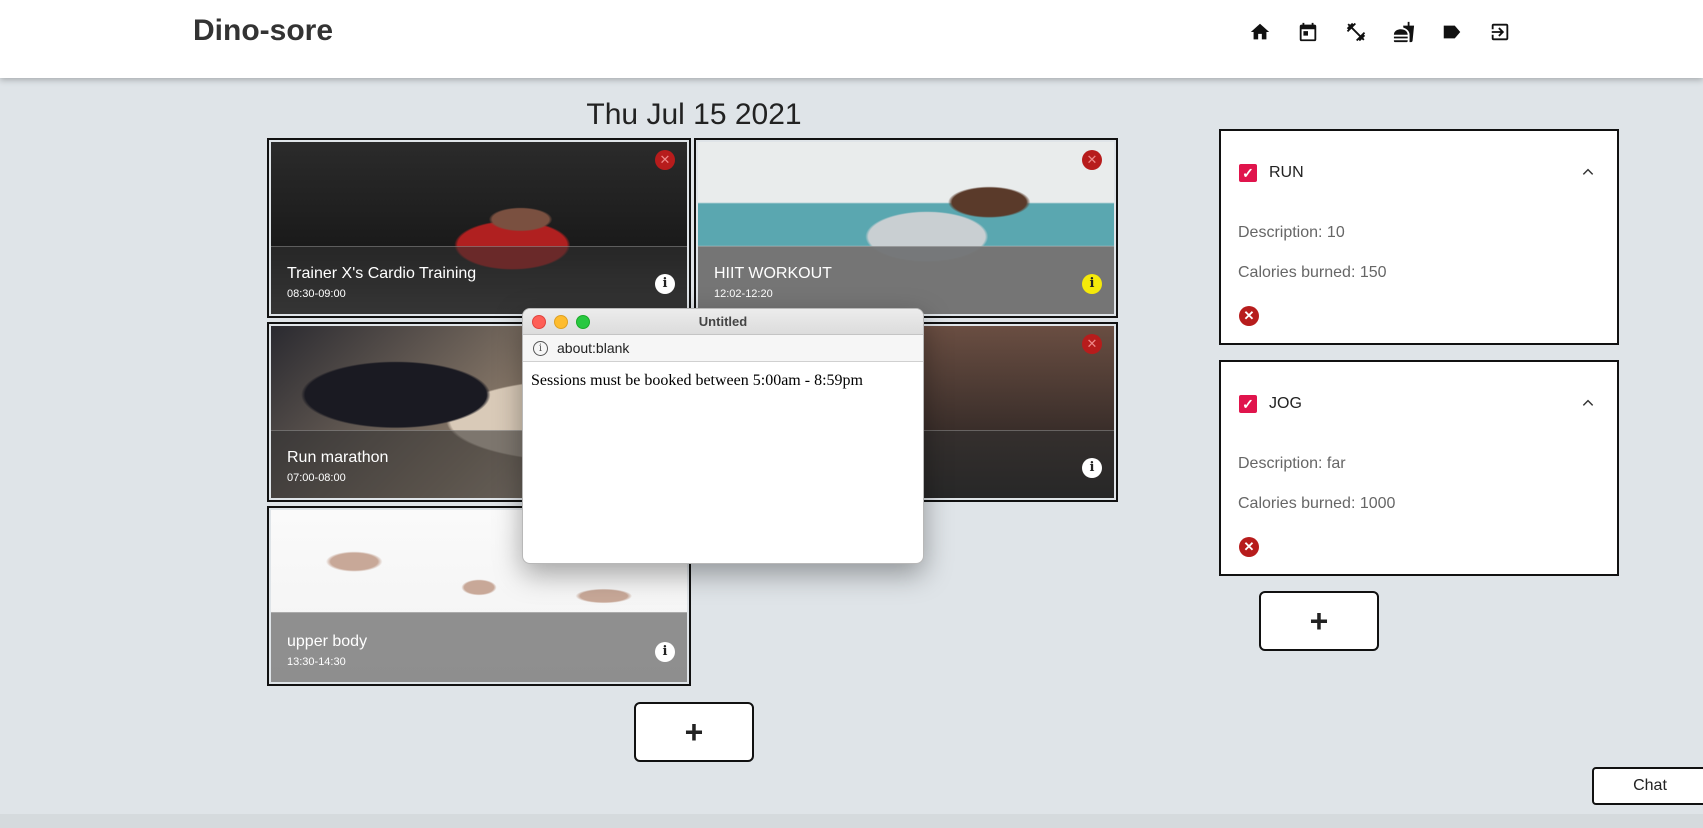  What do you see at coordinates (1292, 463) in the screenshot?
I see `activity-description: Description: far` at bounding box center [1292, 463].